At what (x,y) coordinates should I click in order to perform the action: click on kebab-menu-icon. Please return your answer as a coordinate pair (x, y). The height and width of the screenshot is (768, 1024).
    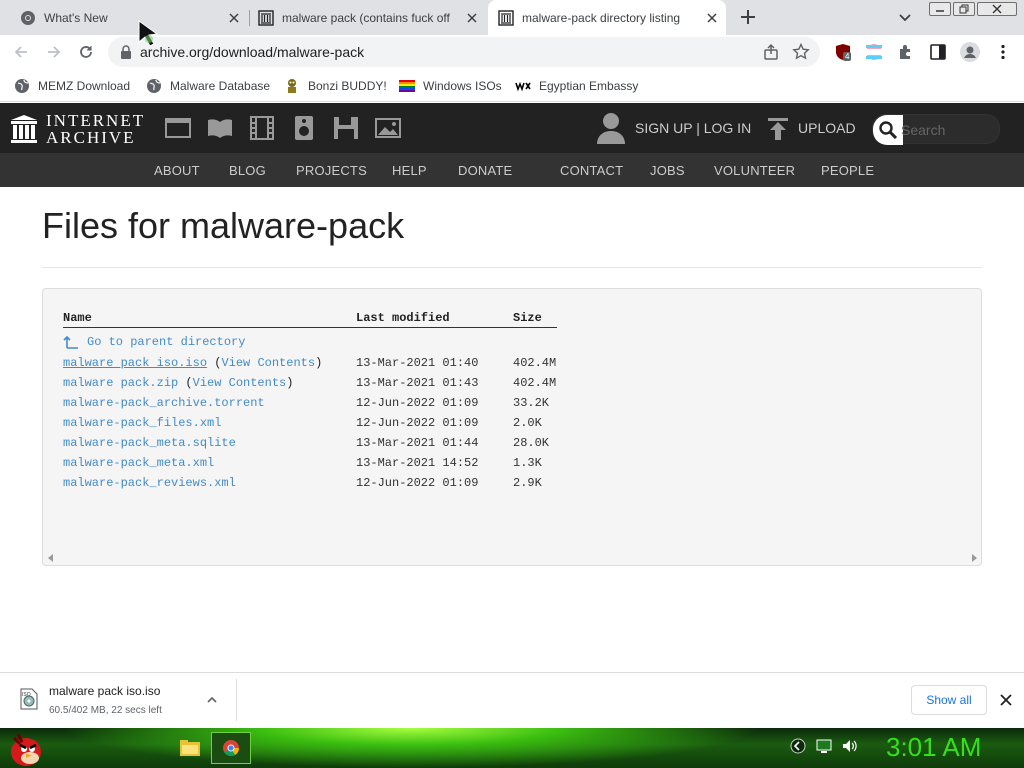
    Looking at the image, I should click on (1003, 52).